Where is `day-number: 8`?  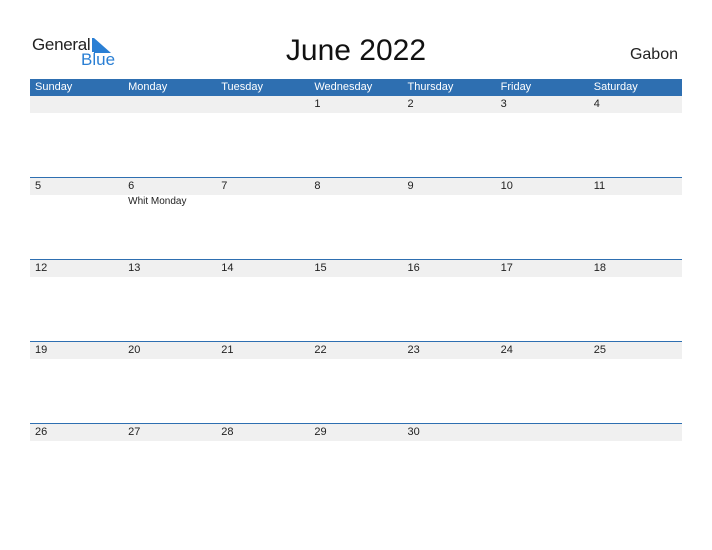
day-number: 8 is located at coordinates (317, 186).